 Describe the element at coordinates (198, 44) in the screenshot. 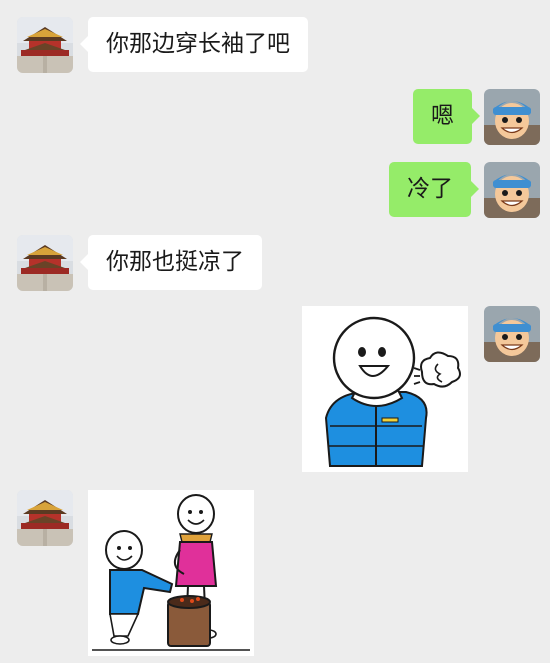

I see `message-text: 你那边穿长袖了吧` at that location.